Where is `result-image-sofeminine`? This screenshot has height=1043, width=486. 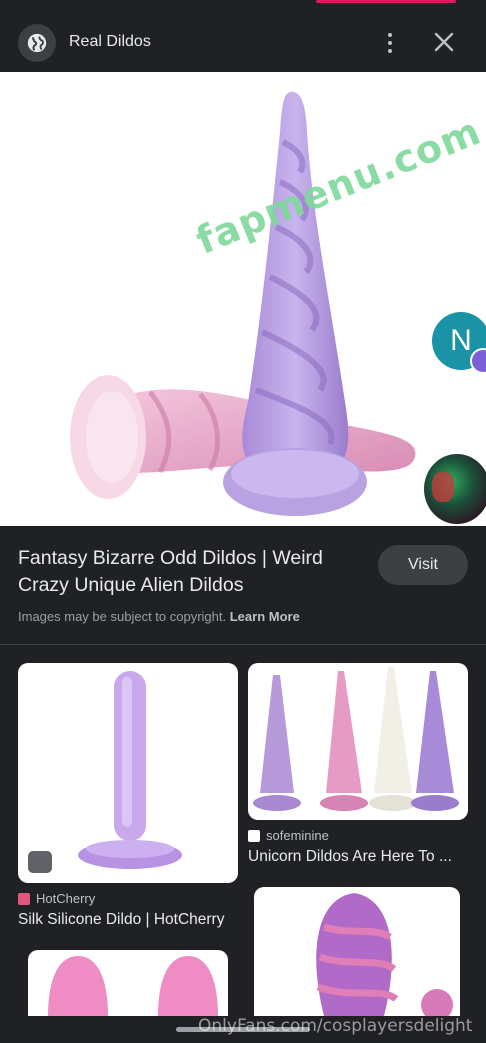
result-image-sofeminine is located at coordinates (358, 741).